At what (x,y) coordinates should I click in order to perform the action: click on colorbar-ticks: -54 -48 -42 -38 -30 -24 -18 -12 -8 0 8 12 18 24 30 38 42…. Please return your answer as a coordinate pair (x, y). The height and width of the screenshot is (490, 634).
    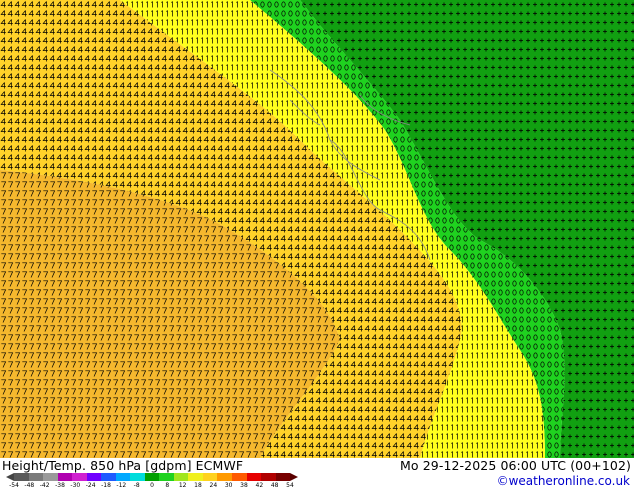
    Looking at the image, I should click on (151, 486).